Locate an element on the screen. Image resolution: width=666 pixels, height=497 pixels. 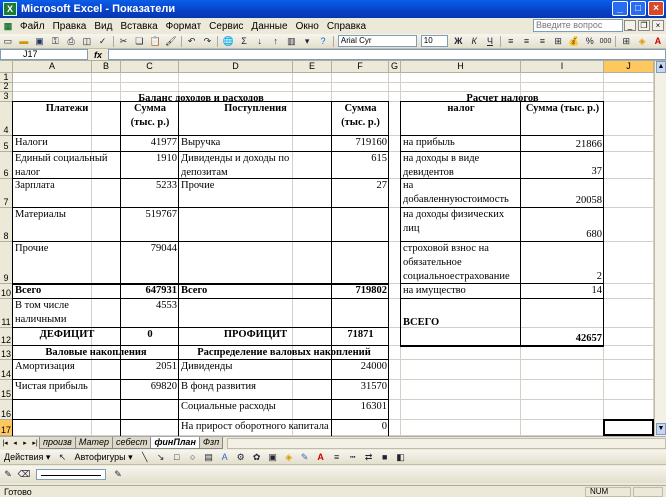
align-center-icon: ≡ is located at coordinates (527, 41).